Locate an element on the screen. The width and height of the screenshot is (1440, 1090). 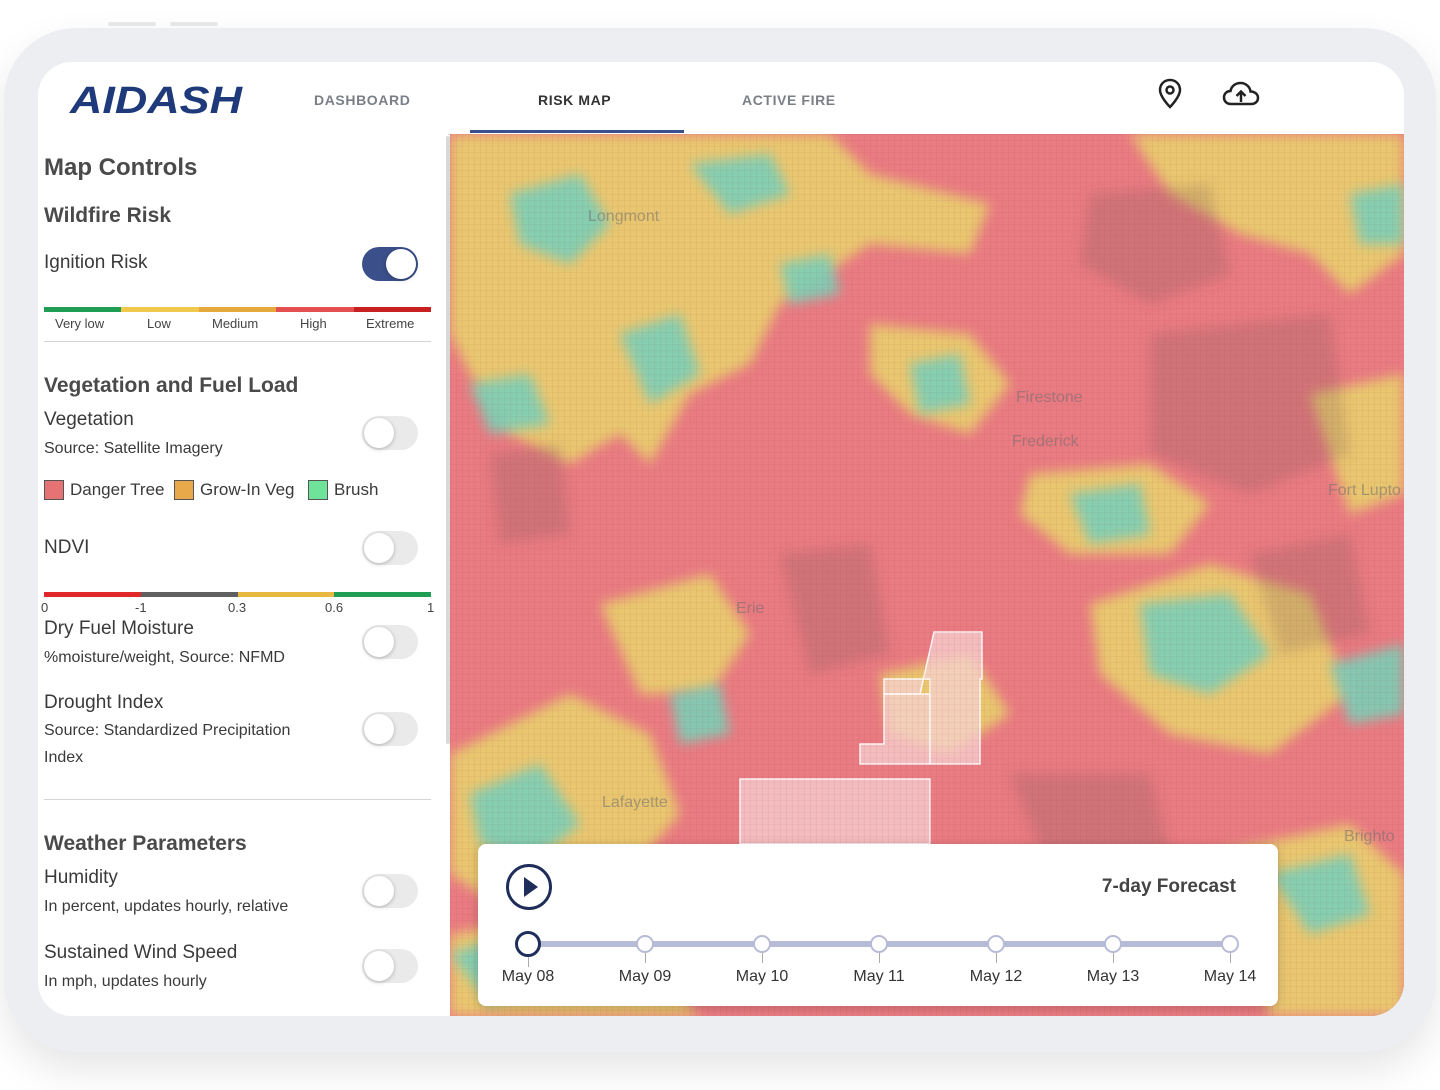
legend-brush: Brush is located at coordinates (343, 490).